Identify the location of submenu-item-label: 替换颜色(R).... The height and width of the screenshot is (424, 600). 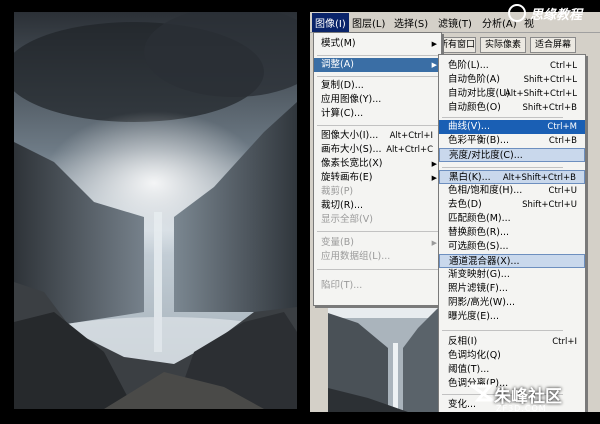
(479, 232).